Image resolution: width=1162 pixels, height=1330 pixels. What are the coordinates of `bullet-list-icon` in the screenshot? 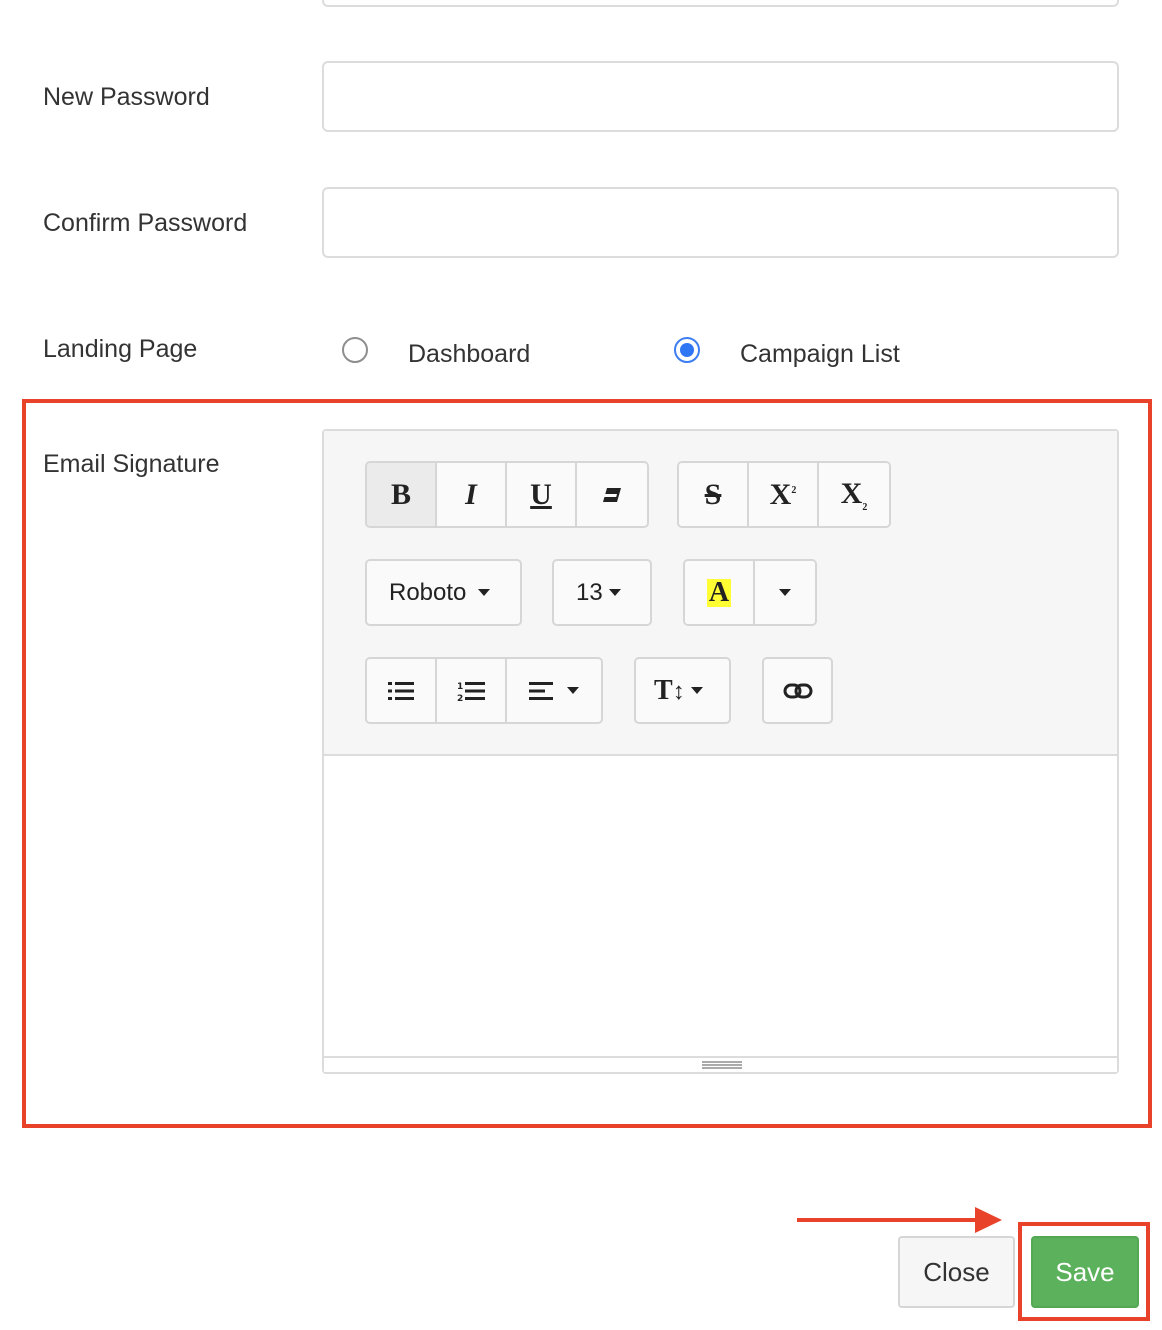 It's located at (401, 690).